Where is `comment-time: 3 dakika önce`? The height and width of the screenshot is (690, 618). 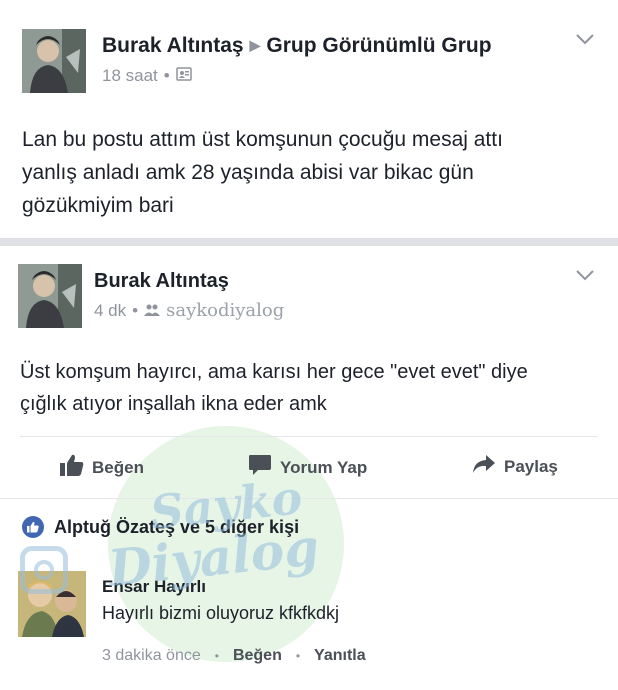
comment-time: 3 dakika önce is located at coordinates (151, 656).